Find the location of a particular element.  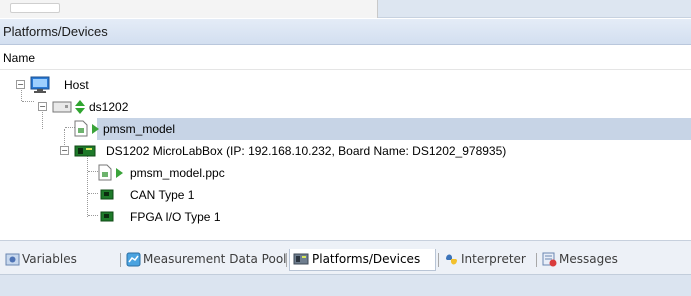

computer-icon is located at coordinates (40, 84).